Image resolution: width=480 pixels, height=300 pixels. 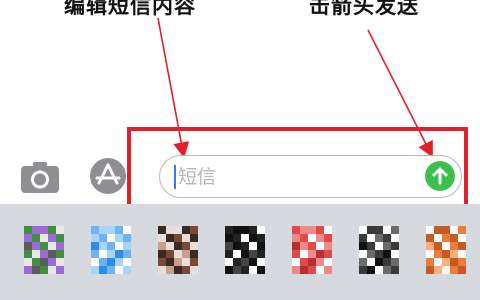 I want to click on send-button, so click(x=440, y=176).